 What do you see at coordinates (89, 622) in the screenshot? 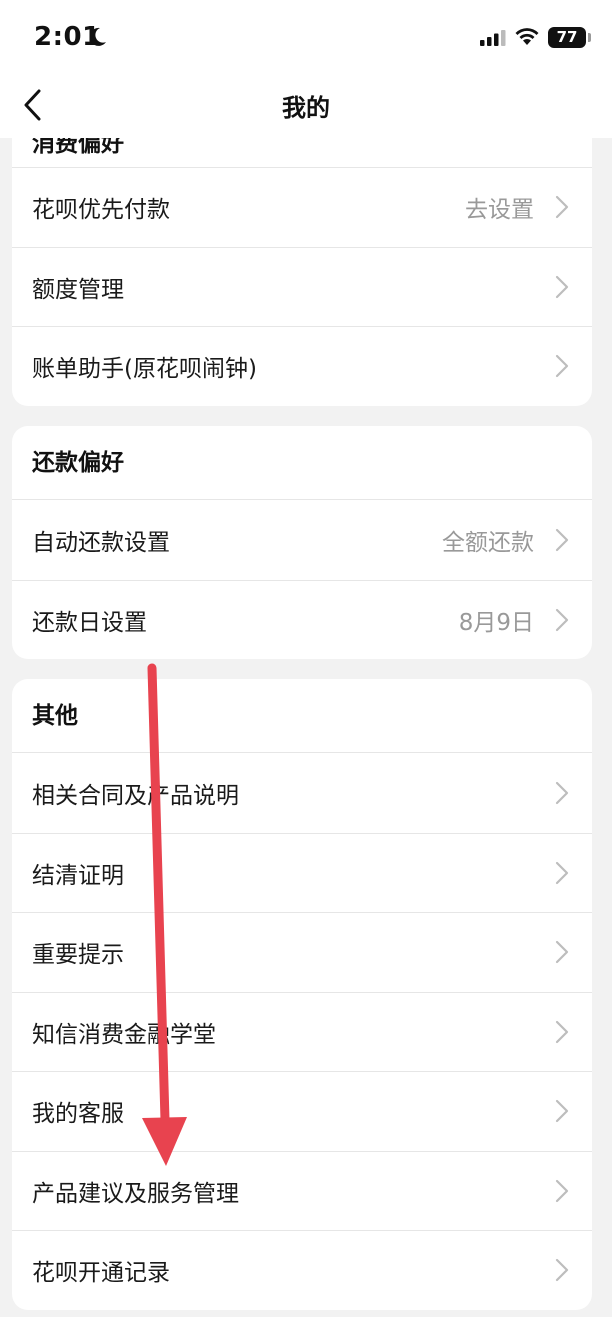
I see `row-label: 还款日设置` at bounding box center [89, 622].